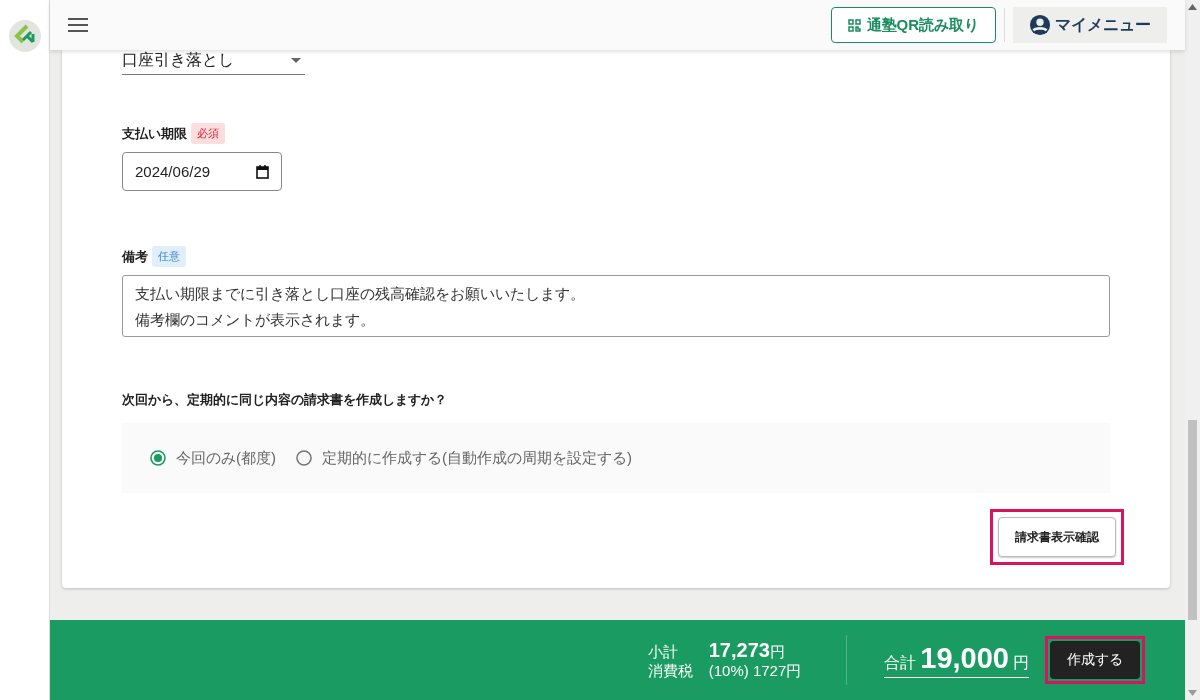 This screenshot has height=700, width=1200. What do you see at coordinates (1192, 7) in the screenshot?
I see `scroll-up-icon` at bounding box center [1192, 7].